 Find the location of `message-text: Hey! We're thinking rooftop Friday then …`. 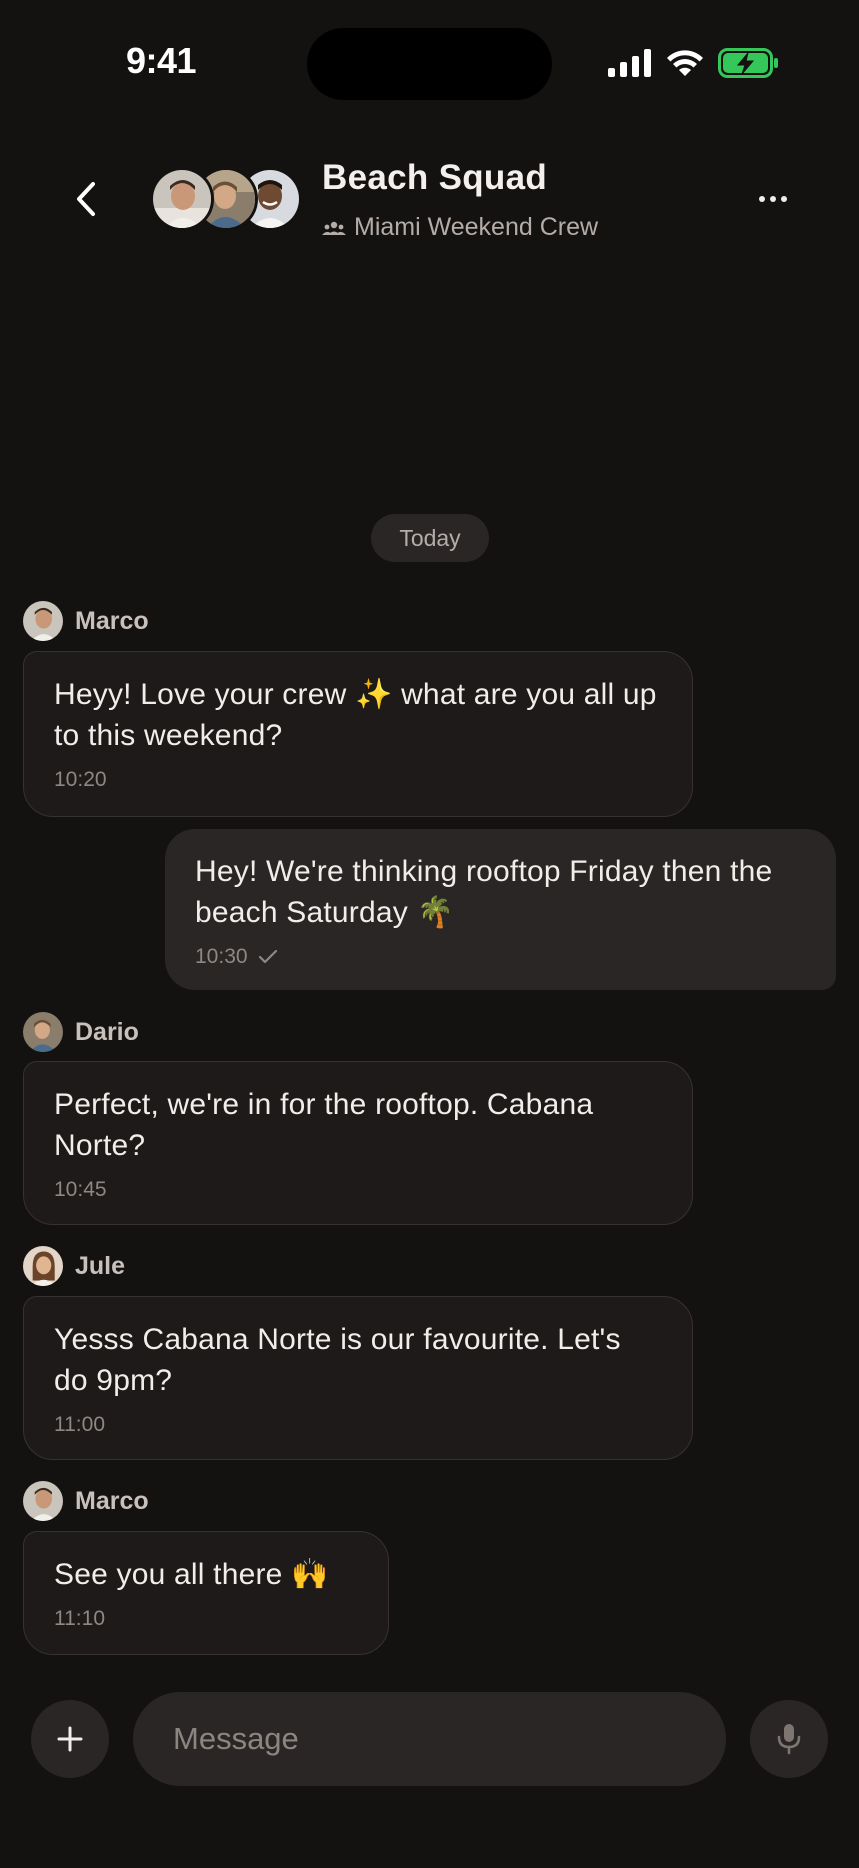

message-text: Hey! We're thinking rooftop Friday then … is located at coordinates (484, 892).